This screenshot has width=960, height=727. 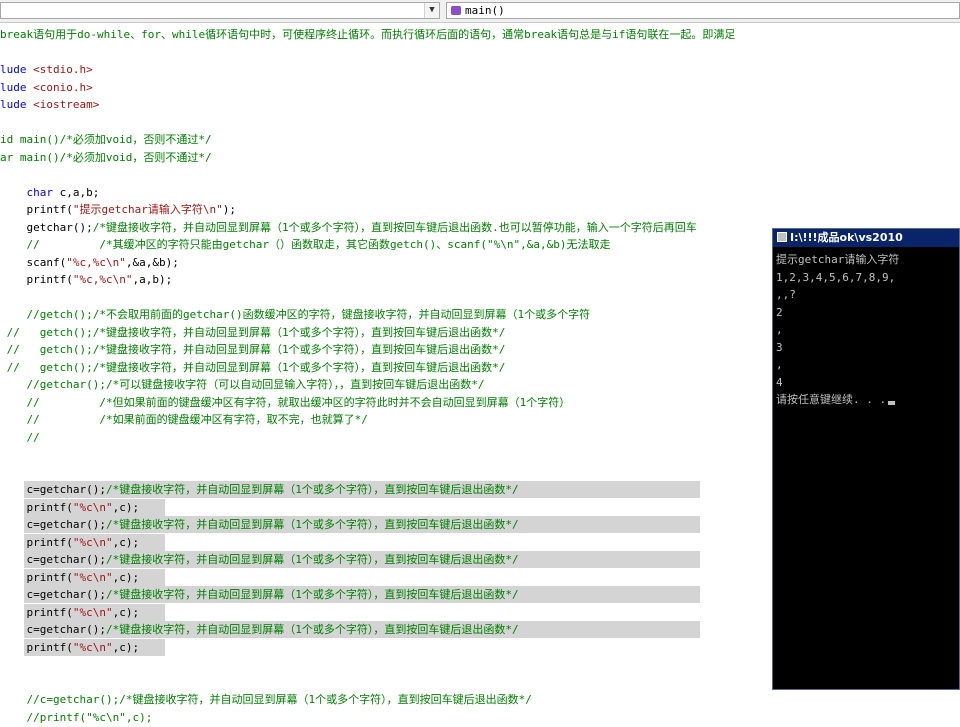 I want to click on console-app-icon, so click(x=782, y=237).